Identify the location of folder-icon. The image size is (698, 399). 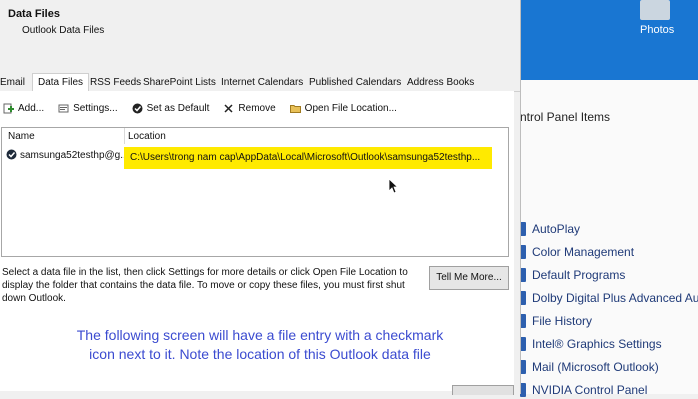
(295, 109).